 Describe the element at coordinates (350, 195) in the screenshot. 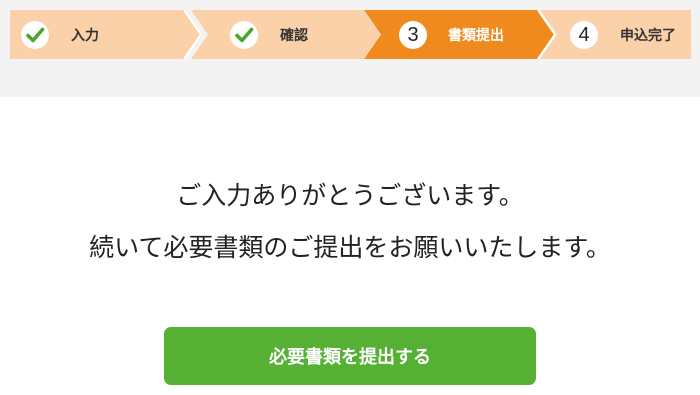

I see `thanks-line: ご入力ありがとうございます。` at that location.